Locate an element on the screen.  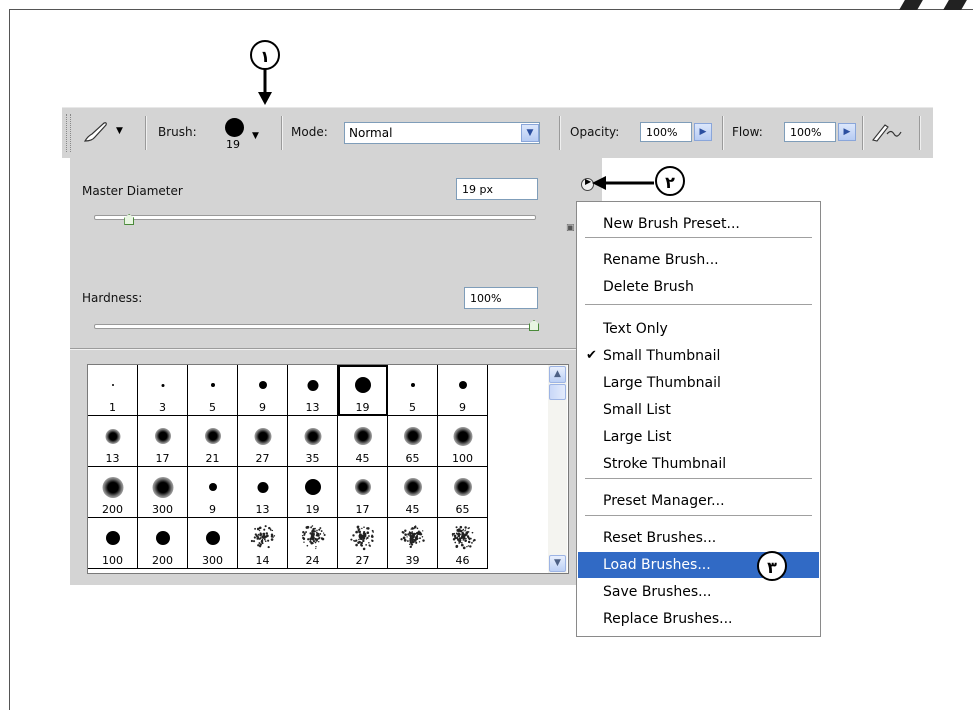
brush-preset-cell: 39 is located at coordinates (413, 543).